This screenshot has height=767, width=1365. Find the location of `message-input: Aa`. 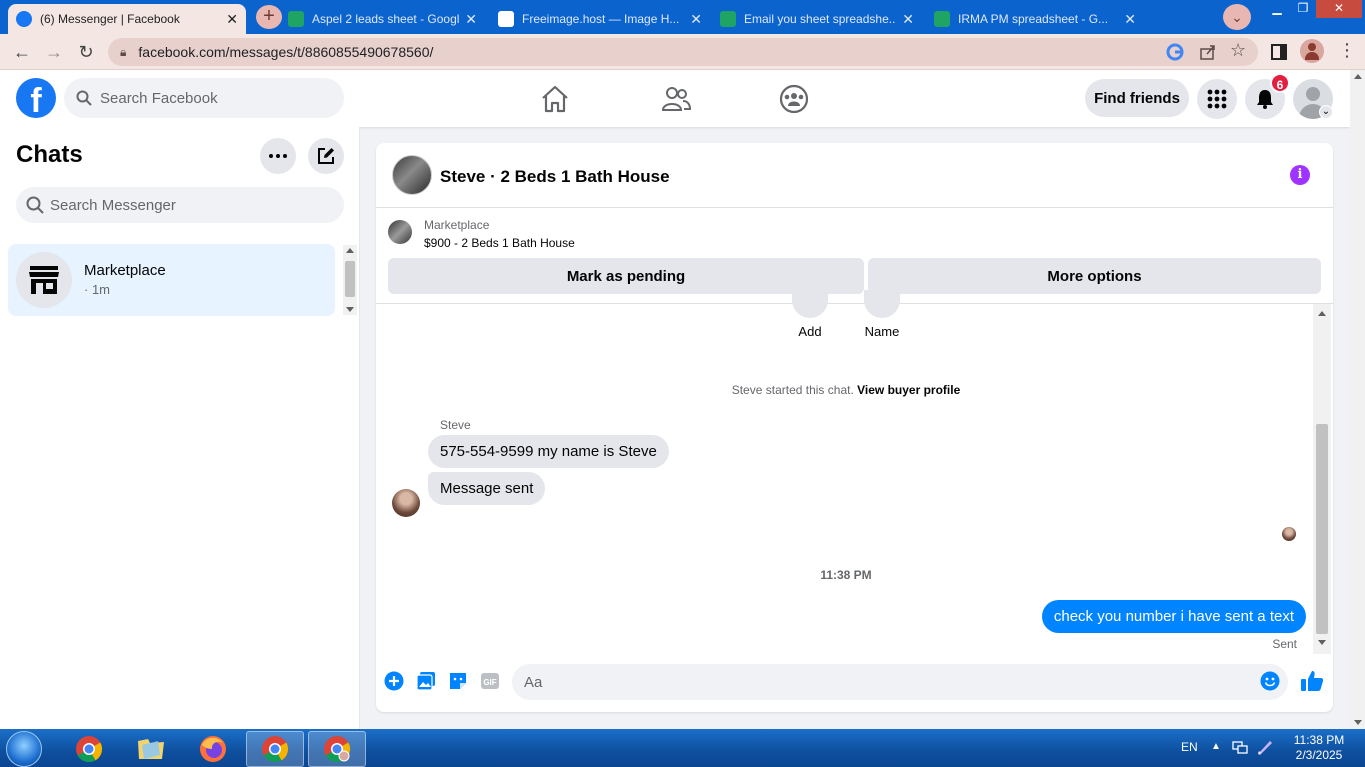

message-input: Aa is located at coordinates (900, 682).